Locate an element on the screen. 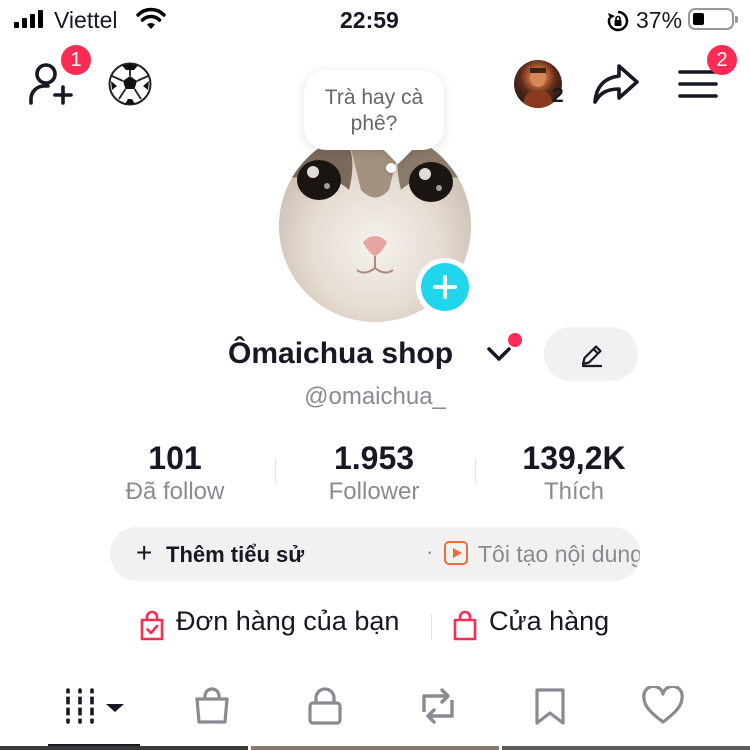 This screenshot has width=750, height=750. share-icon is located at coordinates (616, 84).